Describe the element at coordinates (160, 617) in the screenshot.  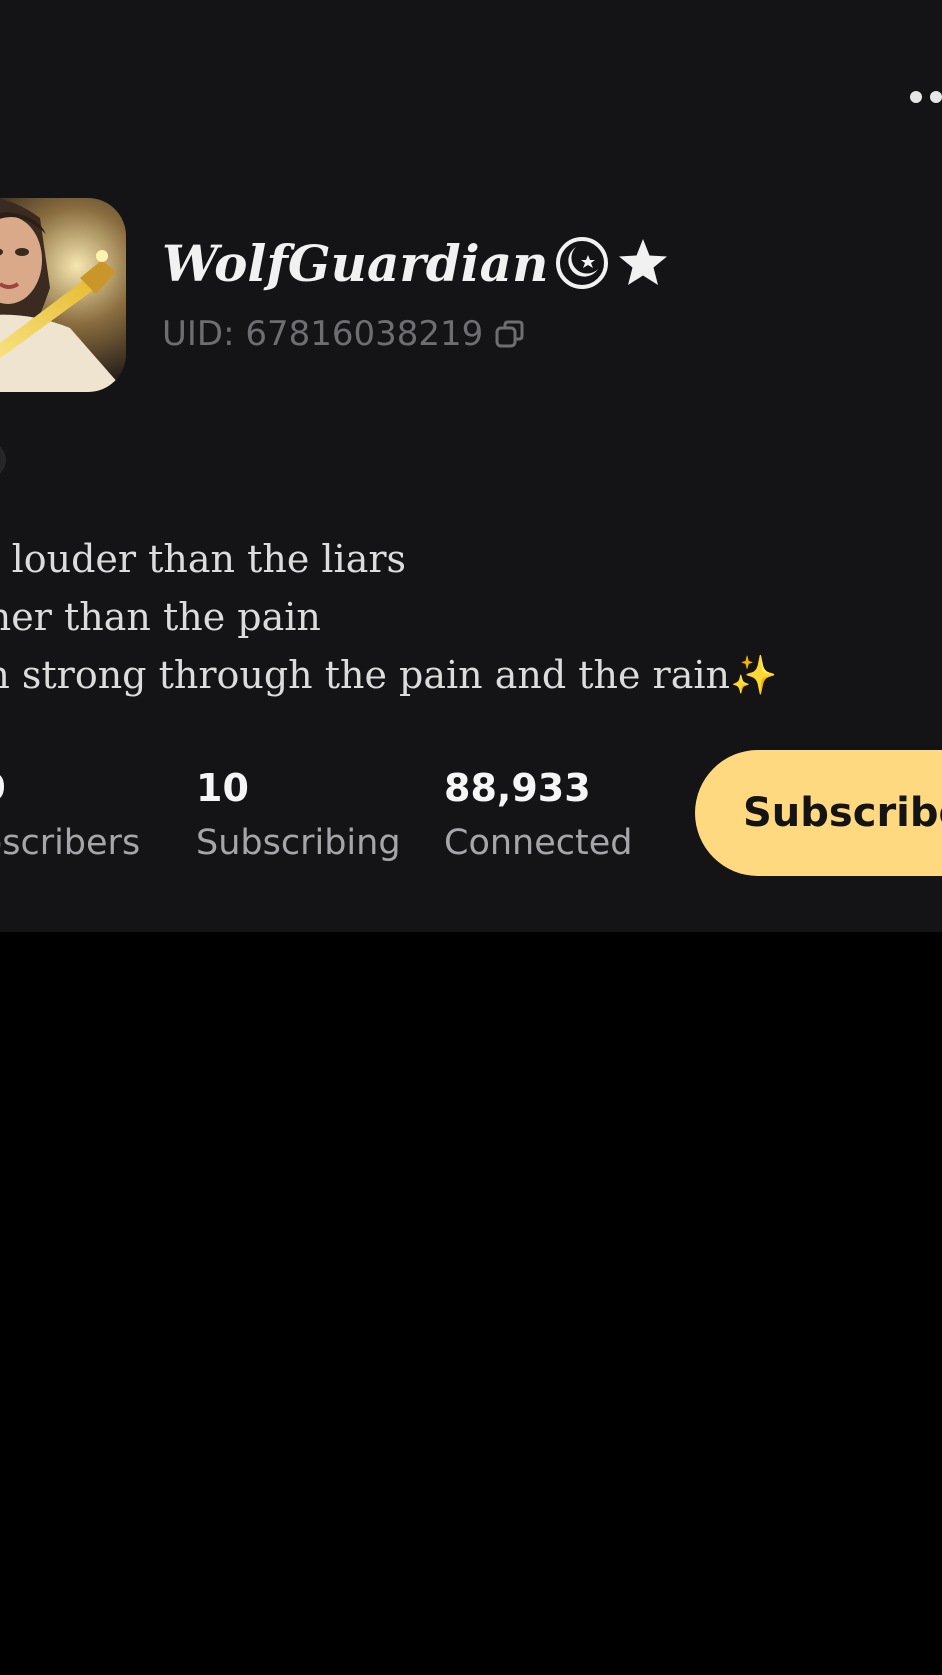
I see `bio-line: ugher than the pain` at that location.